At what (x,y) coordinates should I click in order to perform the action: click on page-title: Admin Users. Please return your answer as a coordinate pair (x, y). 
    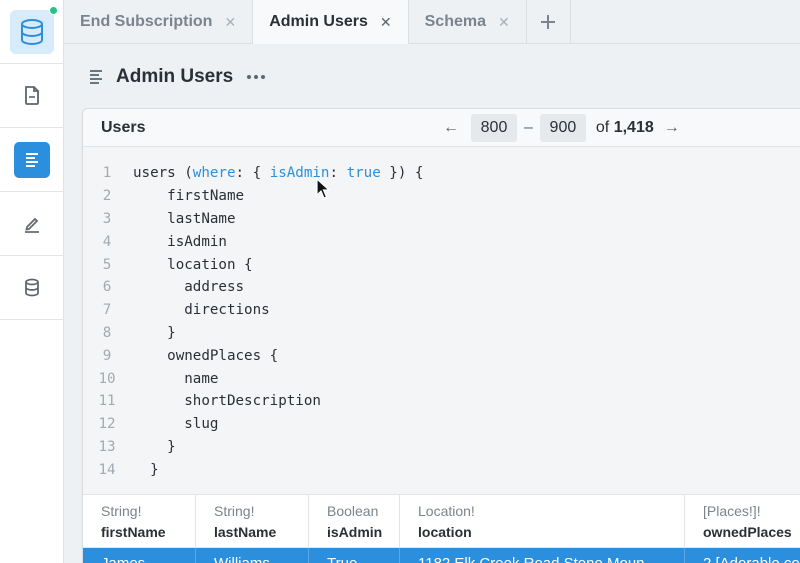
    Looking at the image, I should click on (175, 76).